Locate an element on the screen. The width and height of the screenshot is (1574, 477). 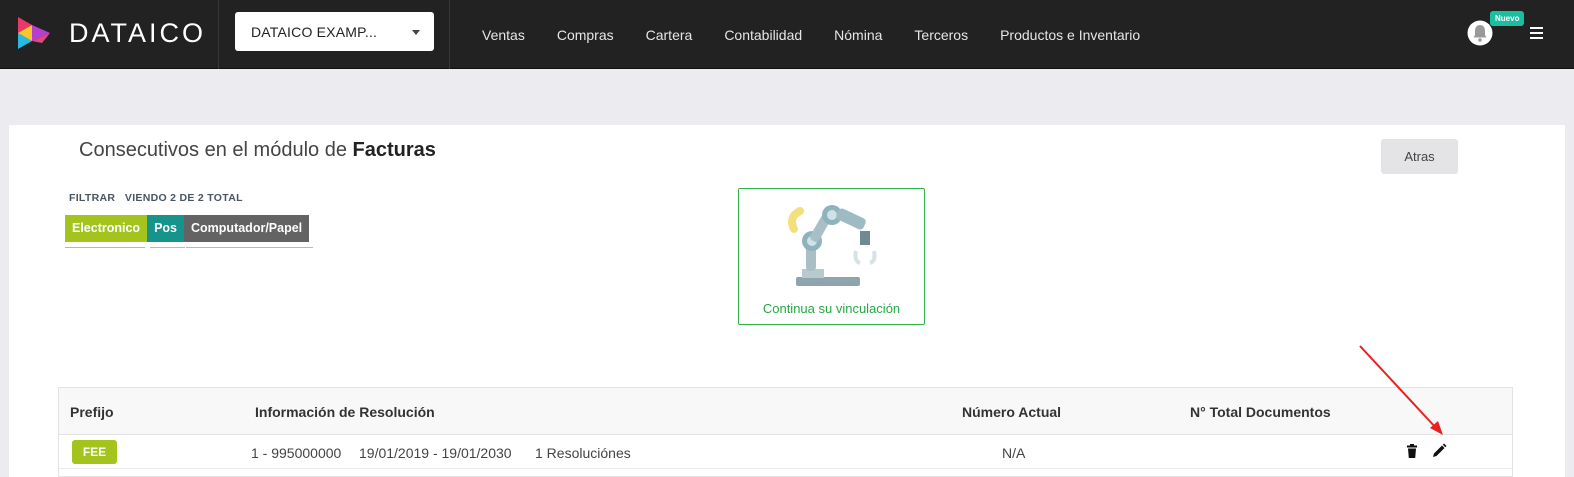
navbar-divider is located at coordinates (449, 34).